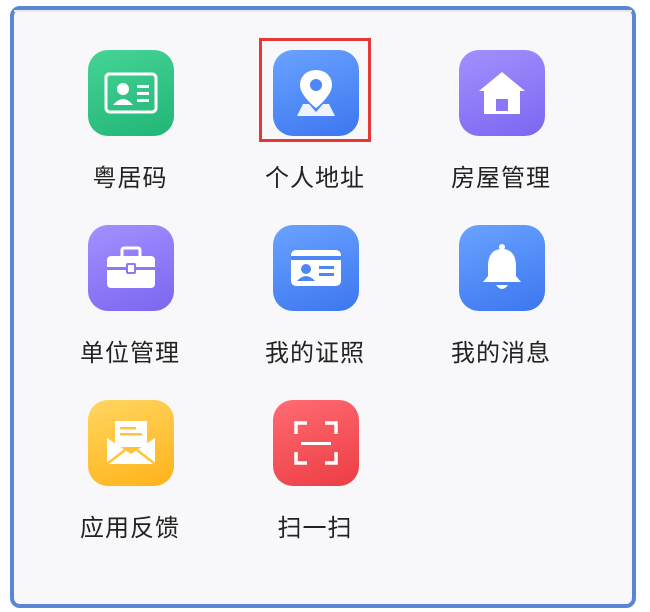 Image resolution: width=650 pixels, height=612 pixels. I want to click on grid-item-scan: 扫一扫, so click(315, 475).